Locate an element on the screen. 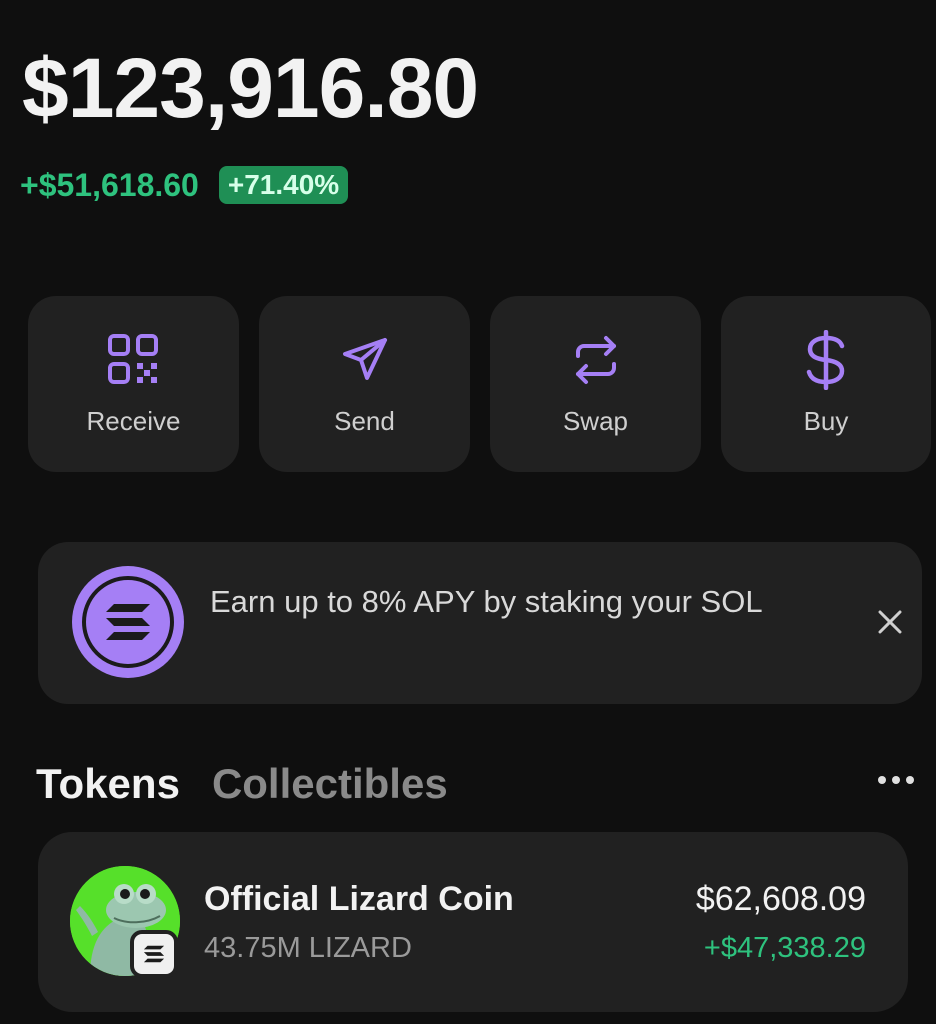 The height and width of the screenshot is (1024, 936). token-pnl: +$47,338.29 is located at coordinates (784, 948).